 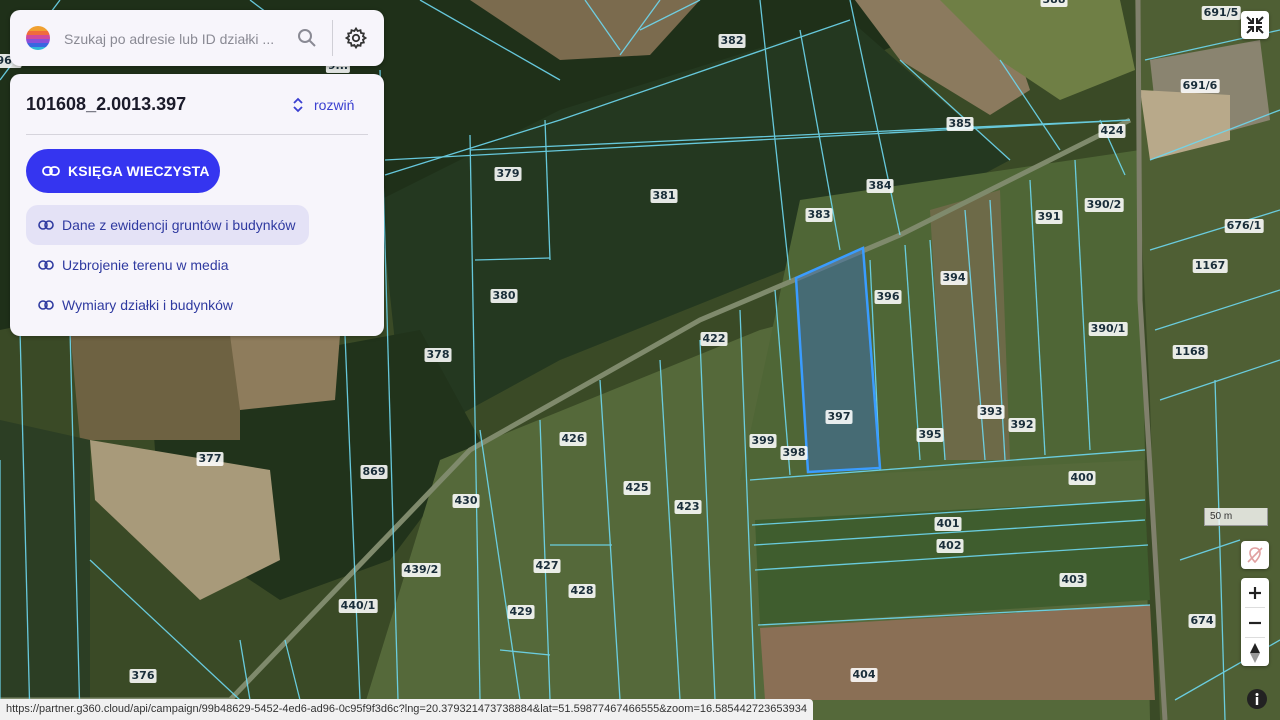 I want to click on parcel-label: 430, so click(x=466, y=501).